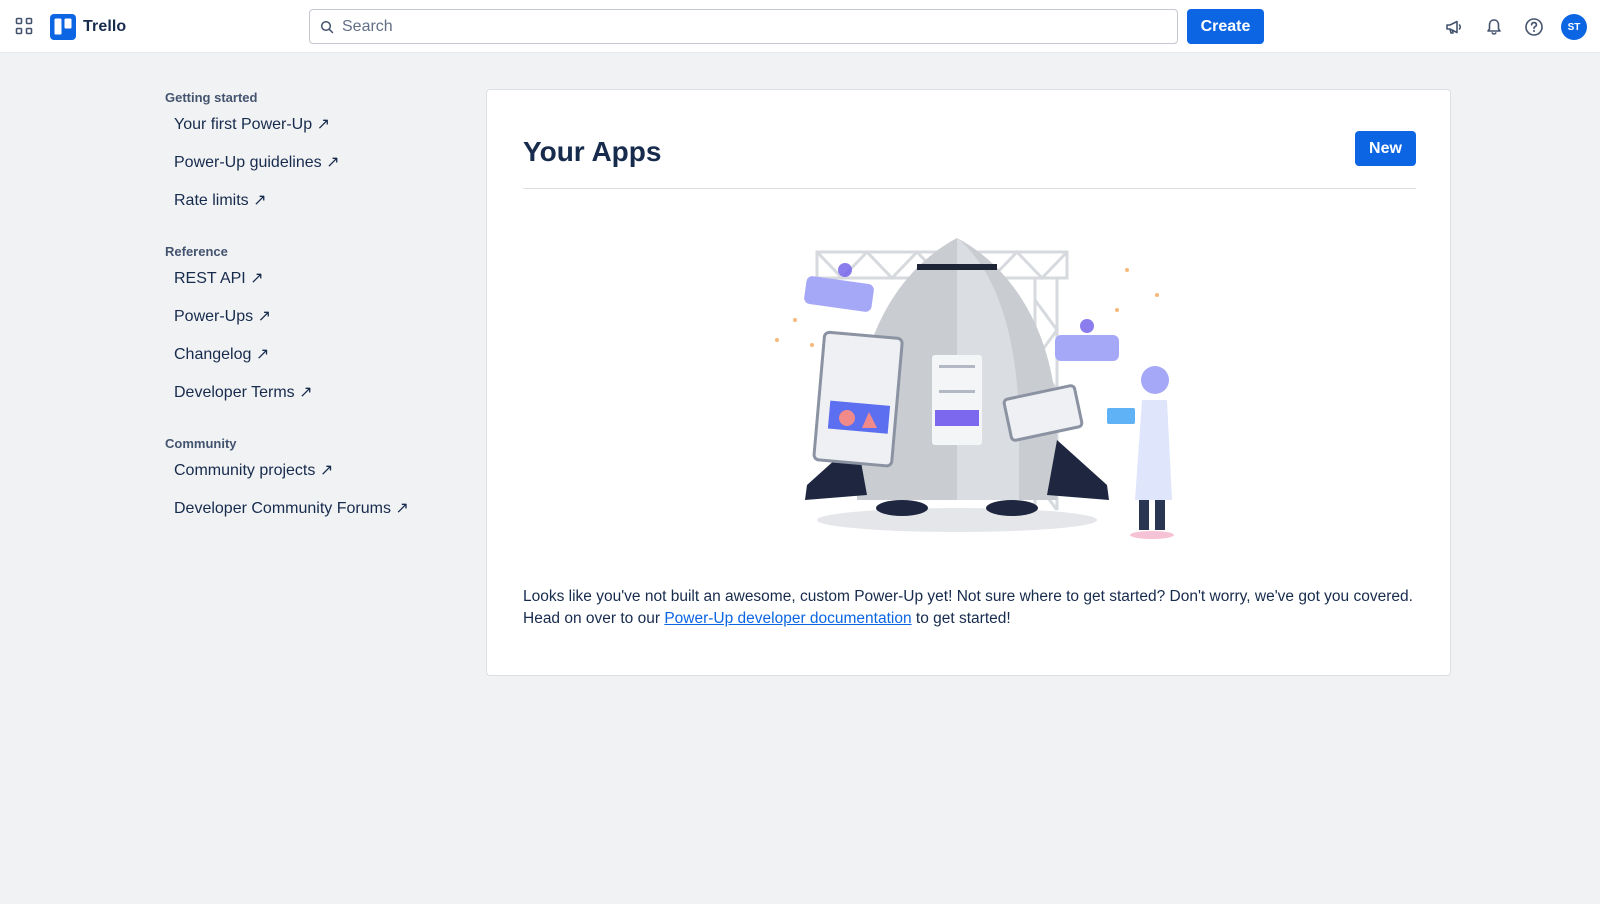 This screenshot has height=904, width=1600. I want to click on create-button: Create, so click(1225, 26).